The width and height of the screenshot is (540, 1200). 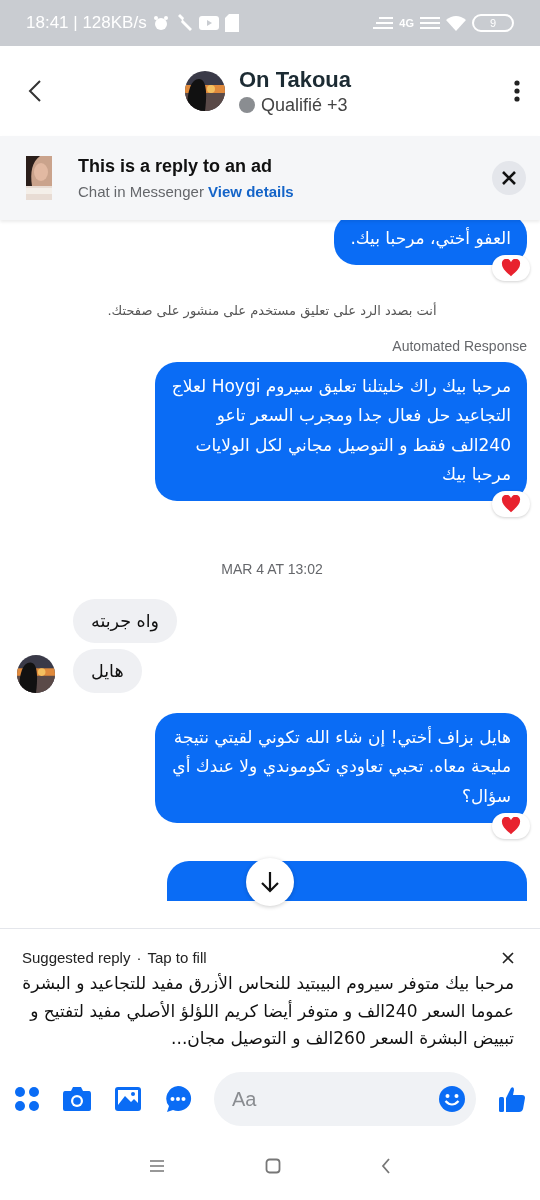 What do you see at coordinates (107, 671) in the screenshot?
I see `message-bubble: هايل` at bounding box center [107, 671].